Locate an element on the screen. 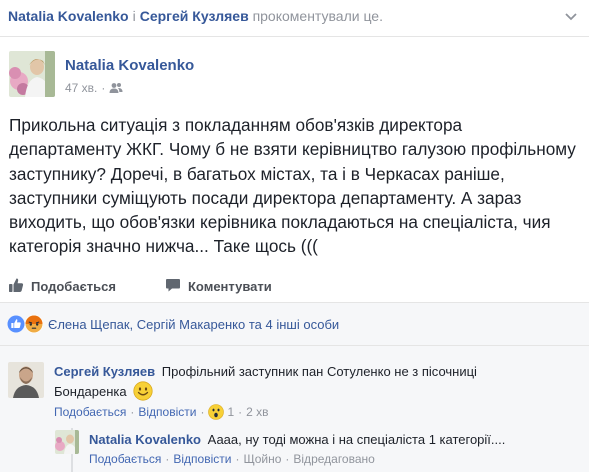 The image size is (589, 472). reaction-icons is located at coordinates (26, 324).